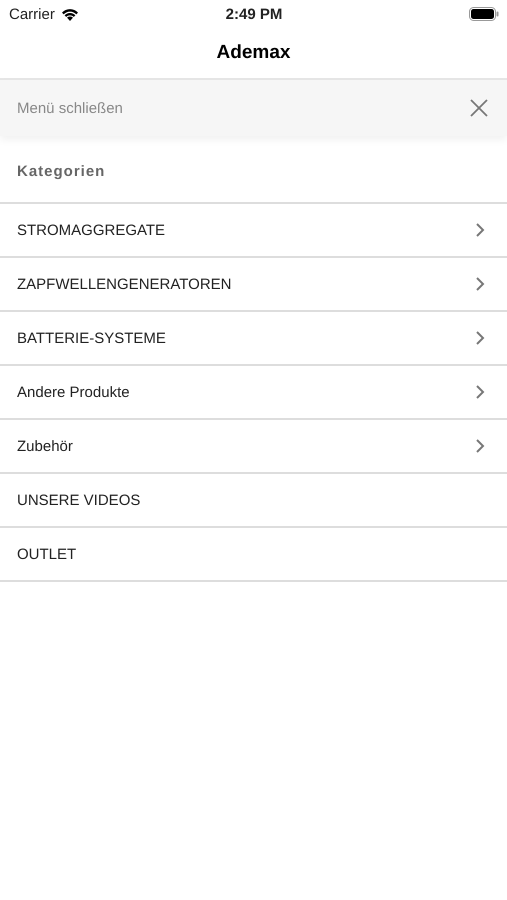 The image size is (507, 900). I want to click on close-menu-label: Menü schließen, so click(70, 108).